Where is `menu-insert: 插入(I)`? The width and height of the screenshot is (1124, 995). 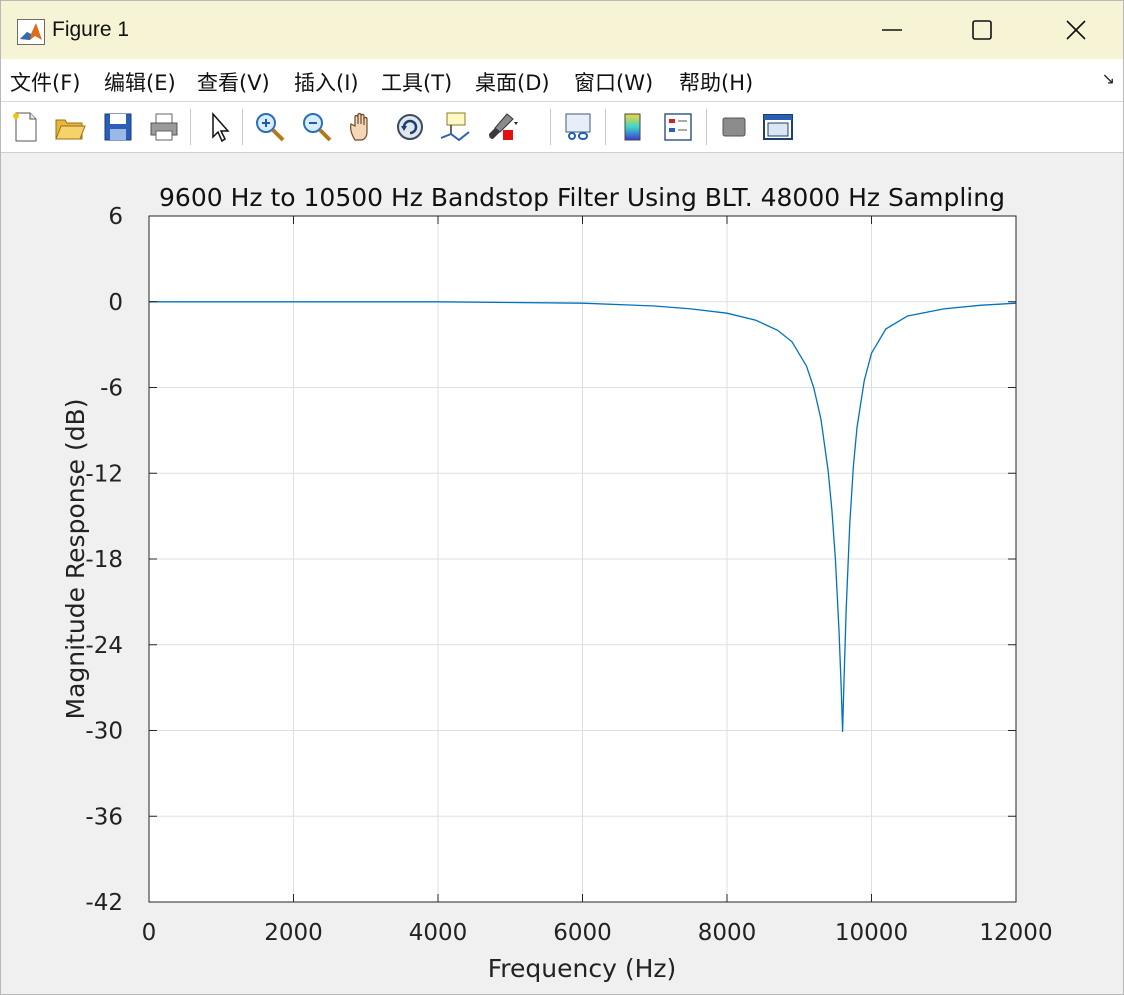 menu-insert: 插入(I) is located at coordinates (326, 82).